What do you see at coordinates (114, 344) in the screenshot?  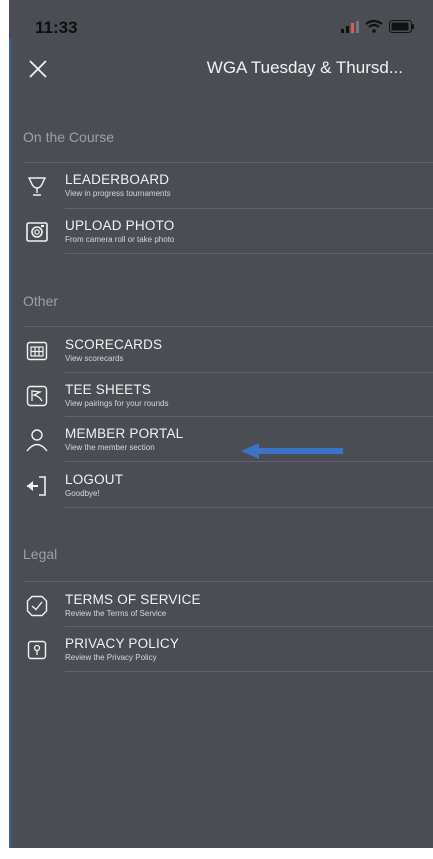 I see `item-label: SCORECARDS` at bounding box center [114, 344].